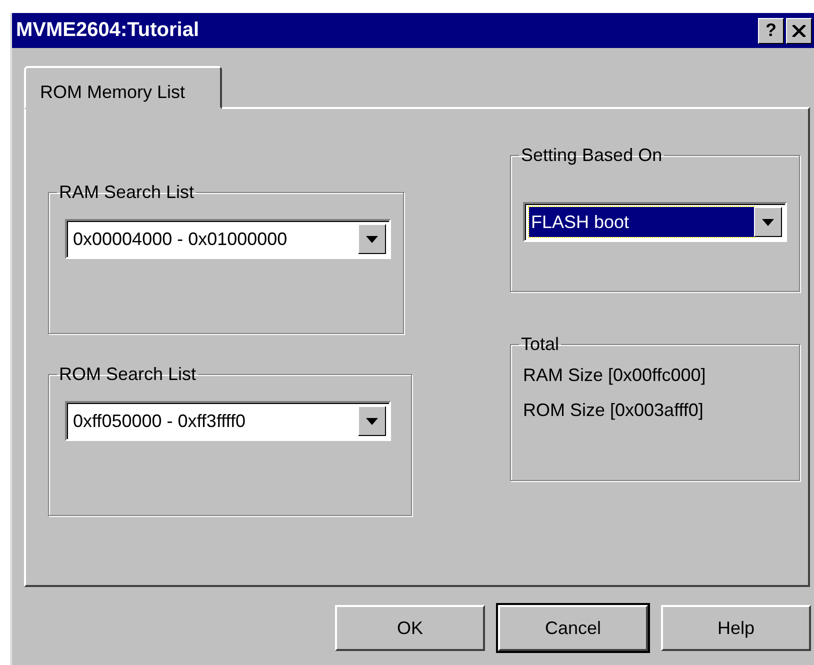 The image size is (814, 665). Describe the element at coordinates (410, 628) in the screenshot. I see `dialog-button: OK` at that location.